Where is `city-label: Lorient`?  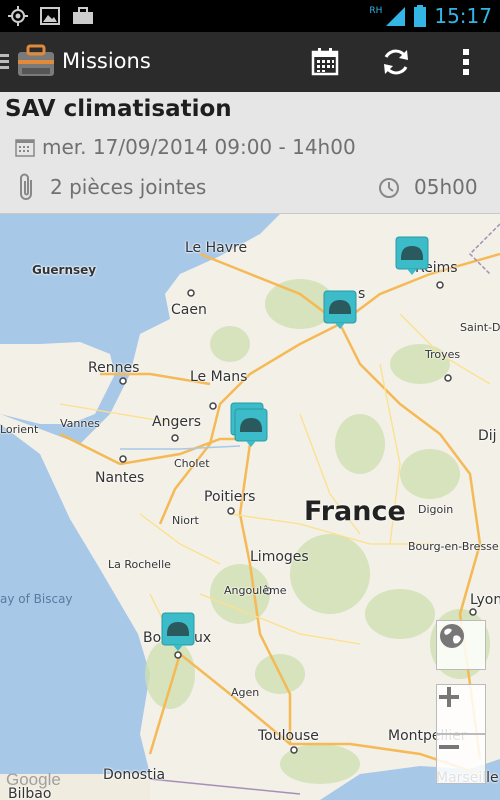 city-label: Lorient is located at coordinates (19, 429).